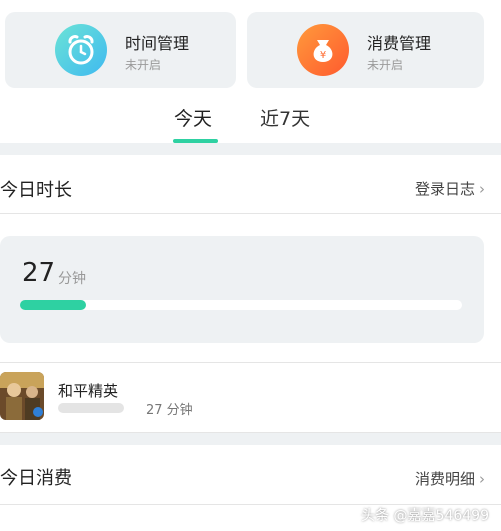 Image resolution: width=501 pixels, height=531 pixels. I want to click on spending-management-title: 消费管理, so click(399, 43).